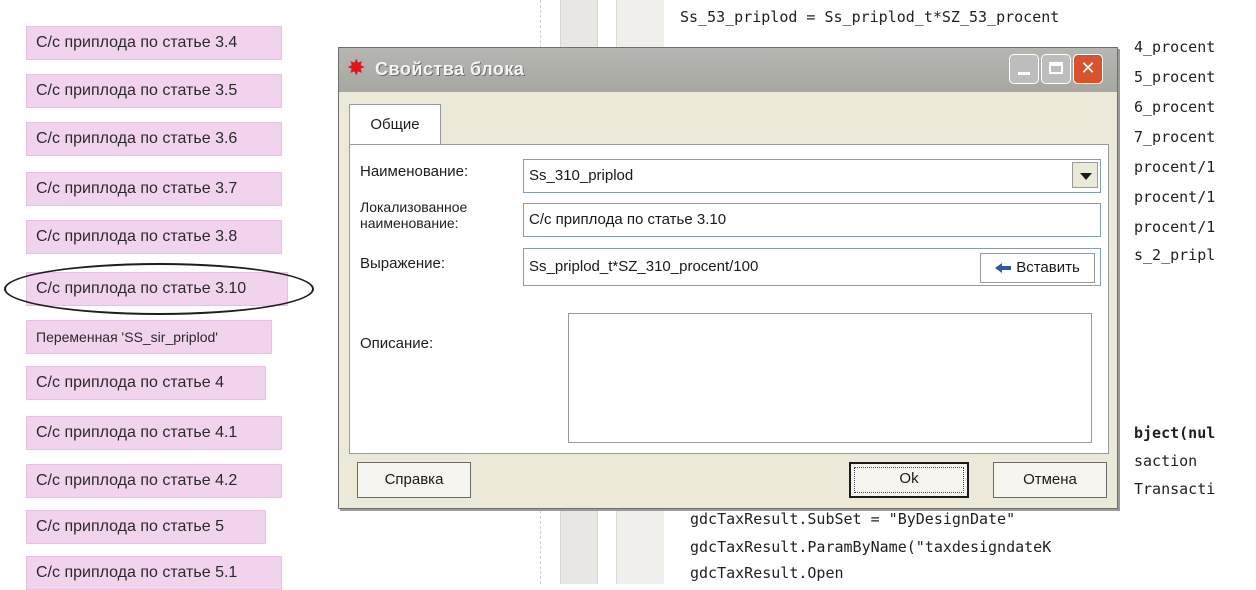 This screenshot has height=590, width=1256. I want to click on ok-button-label: Ok, so click(909, 478).